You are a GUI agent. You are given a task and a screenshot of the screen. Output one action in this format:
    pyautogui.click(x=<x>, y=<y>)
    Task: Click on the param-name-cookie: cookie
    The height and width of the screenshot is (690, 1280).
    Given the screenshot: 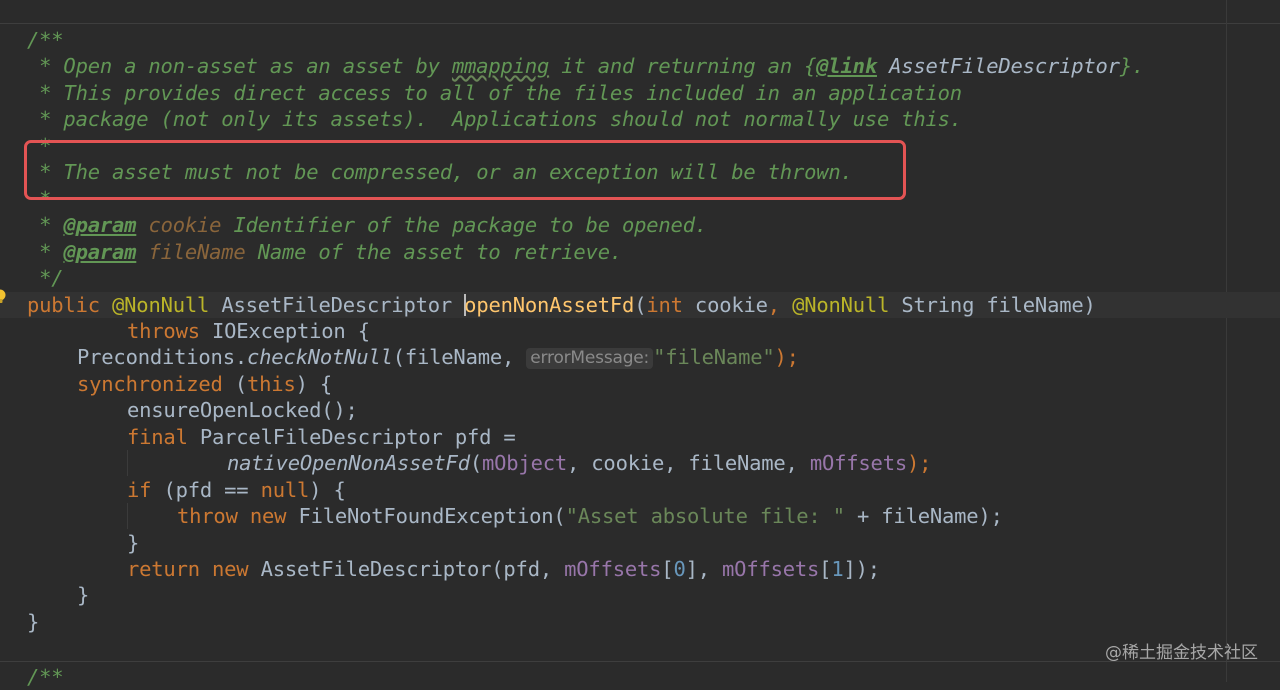 What is the action you would take?
    pyautogui.click(x=179, y=225)
    